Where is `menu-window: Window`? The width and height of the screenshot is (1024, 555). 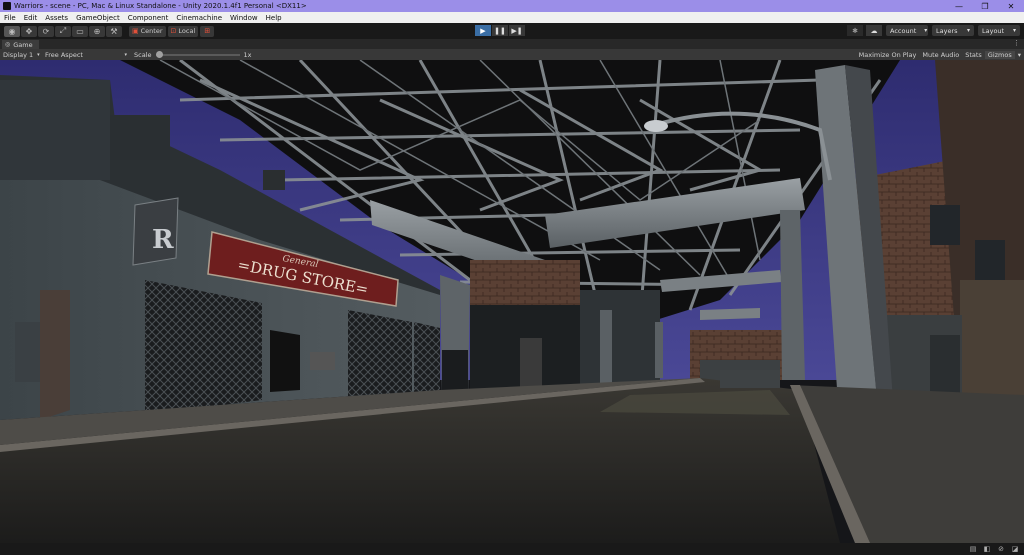 menu-window: Window is located at coordinates (244, 18).